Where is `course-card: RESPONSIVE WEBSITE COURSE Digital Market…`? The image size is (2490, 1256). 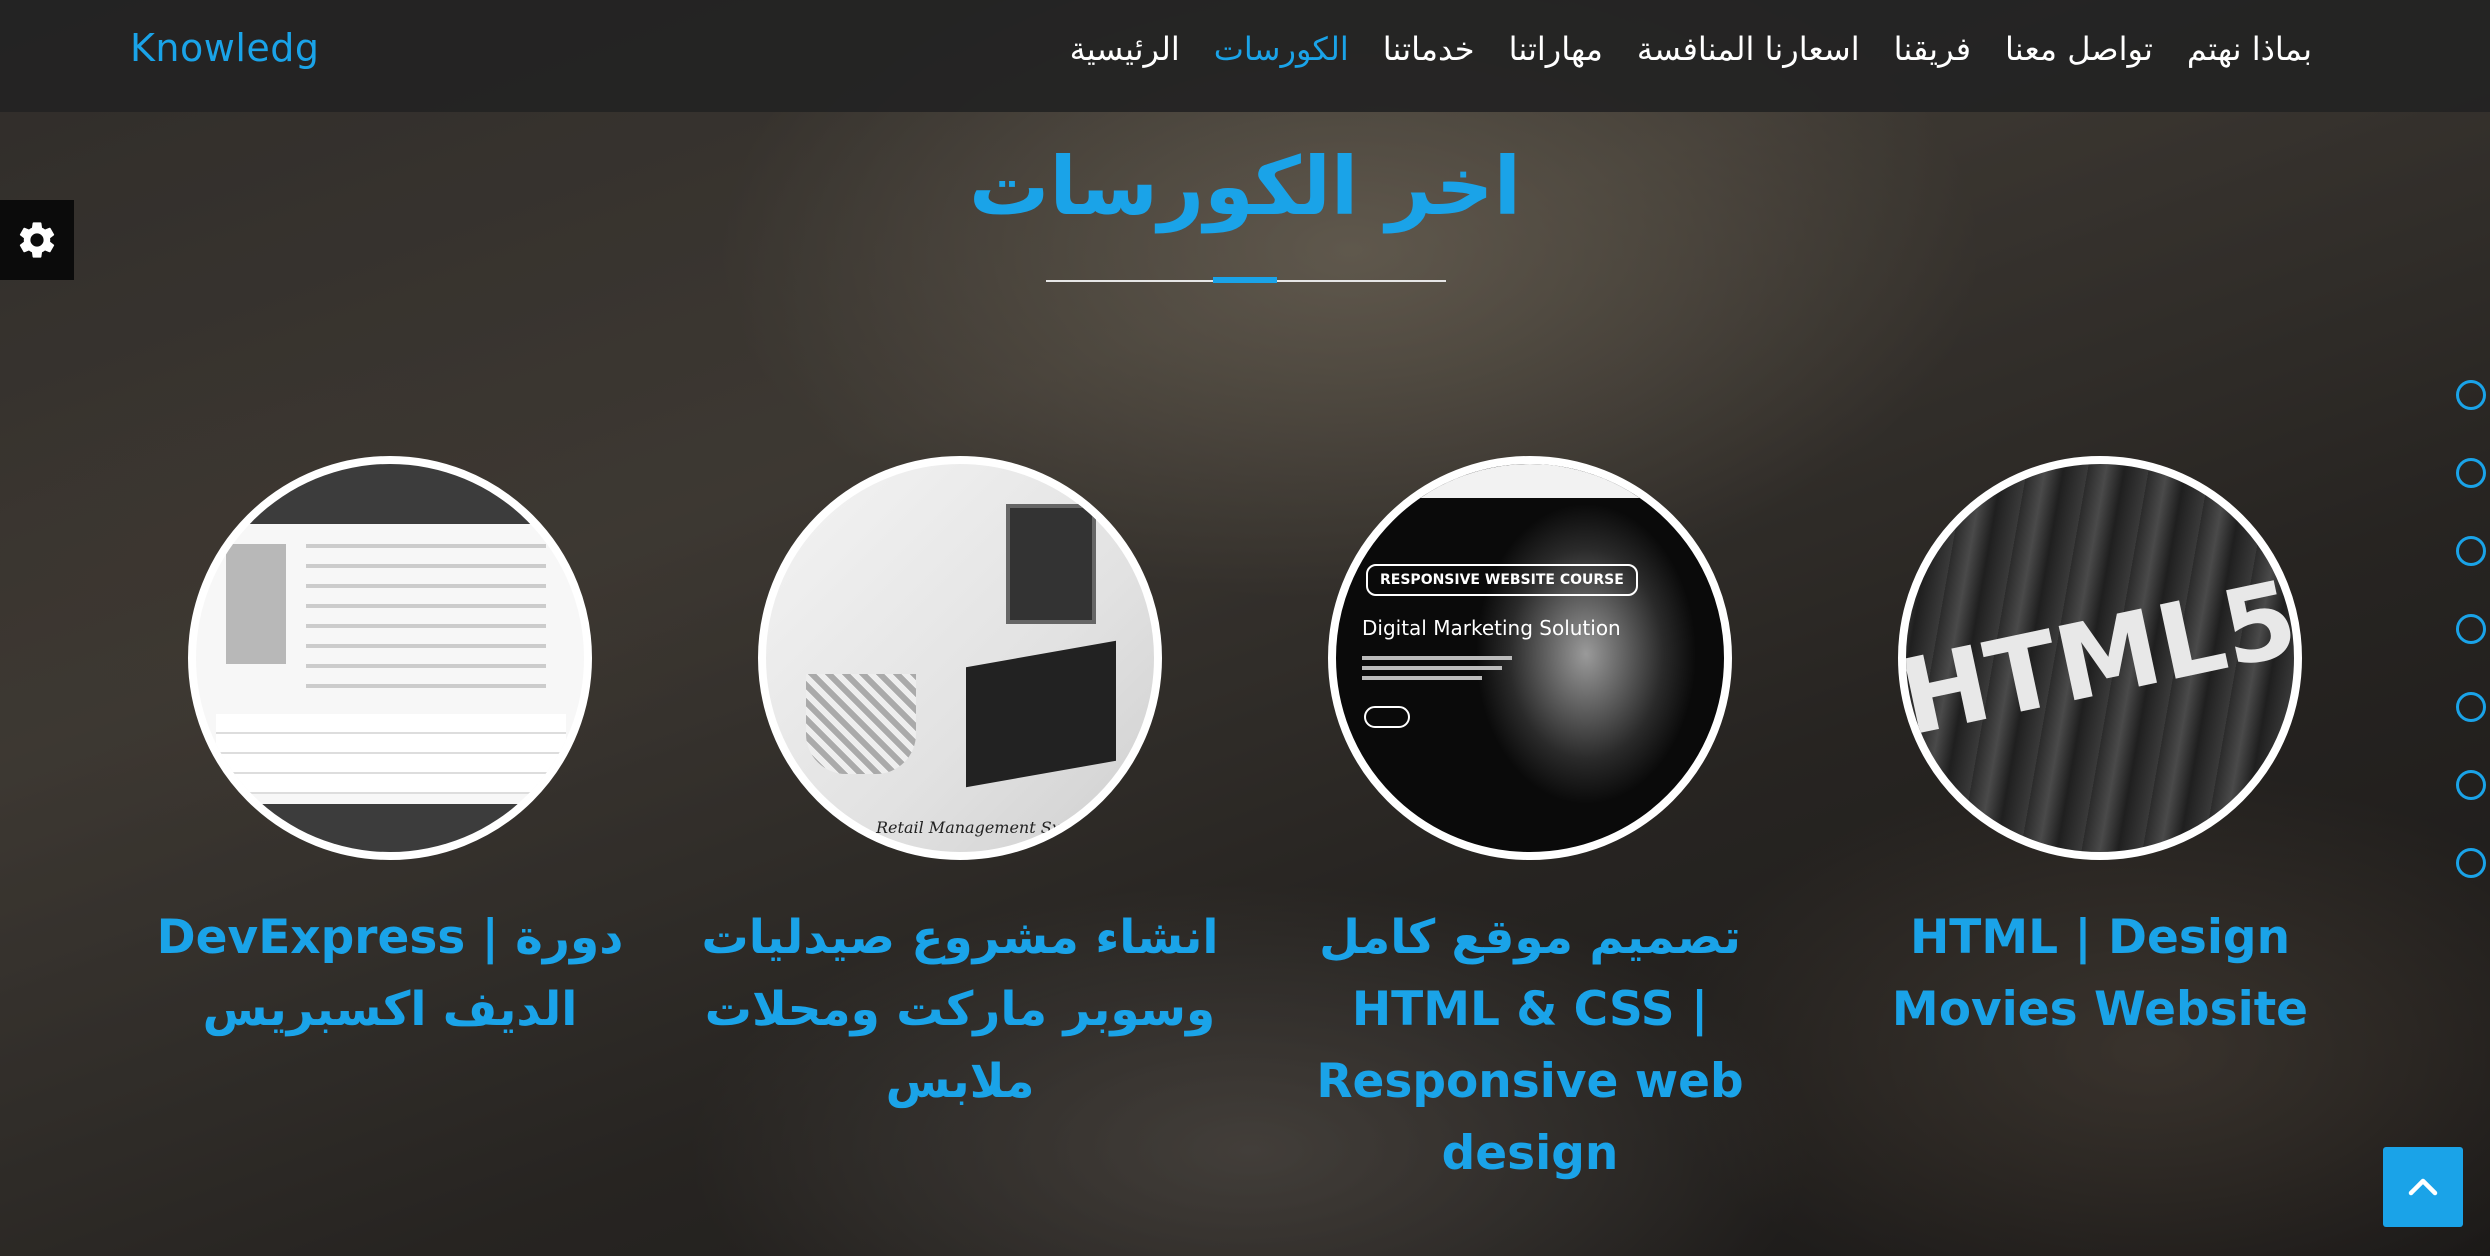
course-card: RESPONSIVE WEBSITE COURSE Digital Market… is located at coordinates (1530, 823).